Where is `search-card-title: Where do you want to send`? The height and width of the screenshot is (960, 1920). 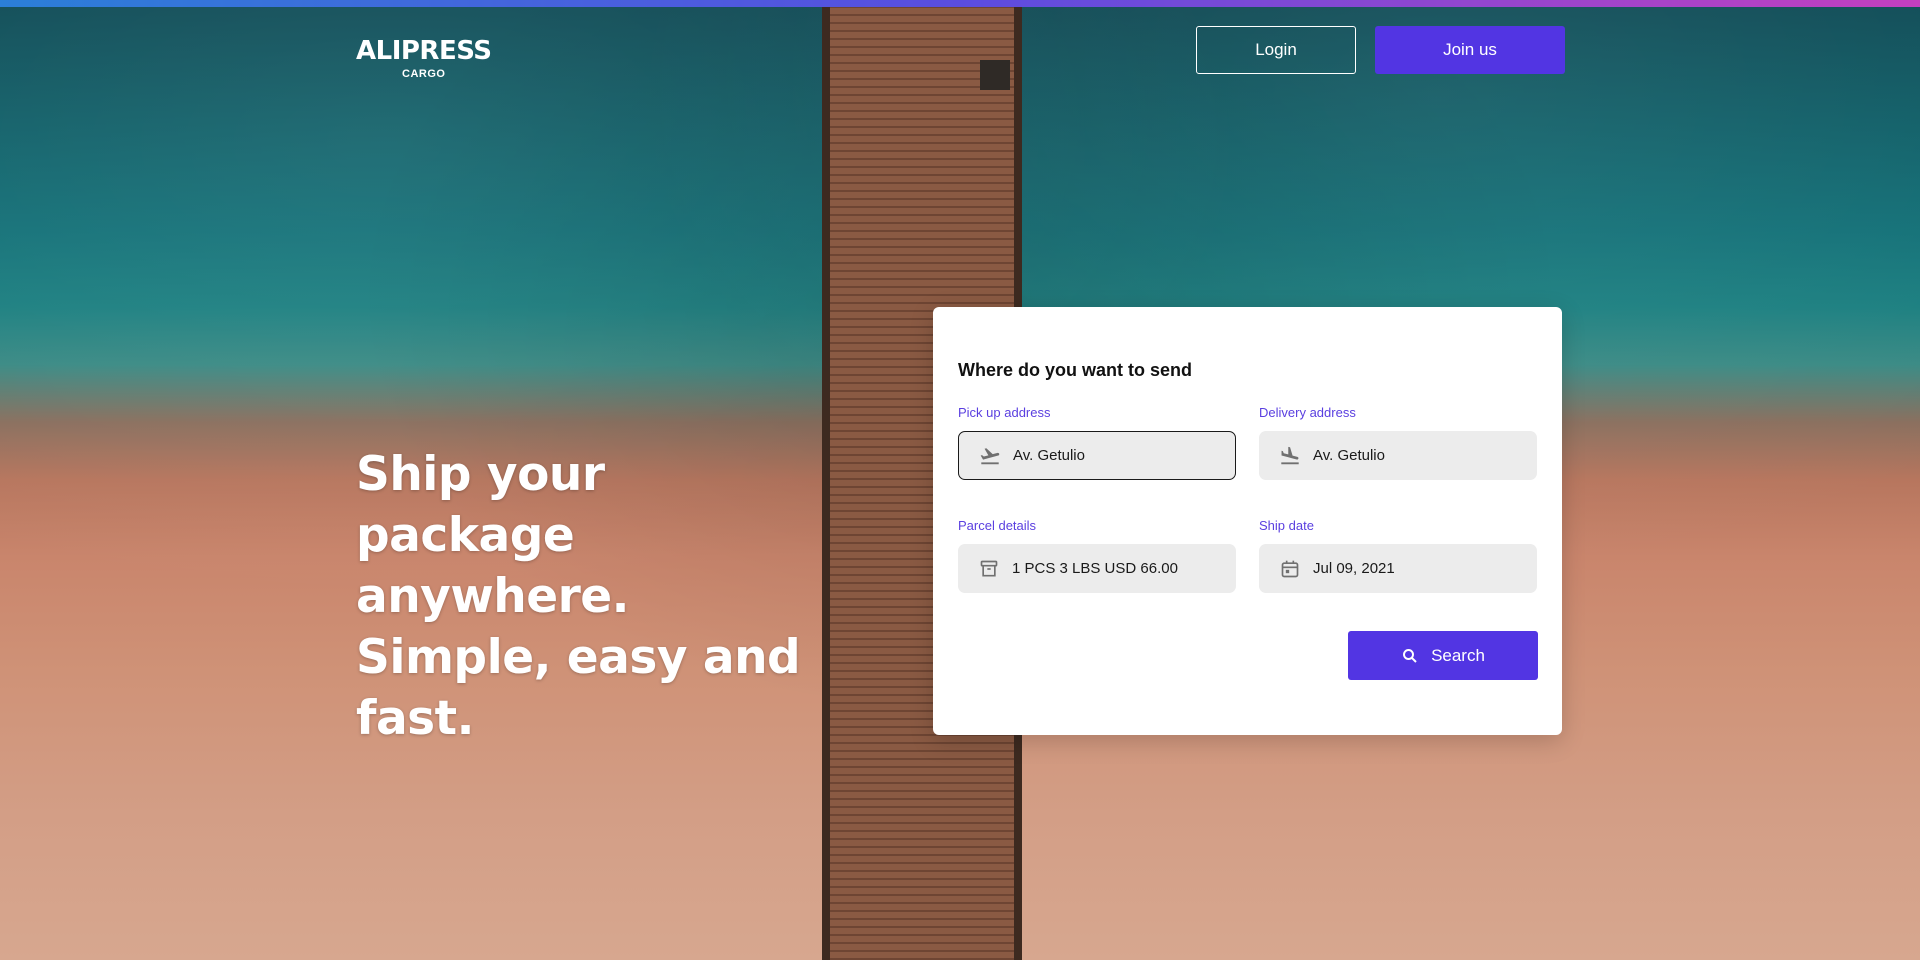 search-card-title: Where do you want to send is located at coordinates (1075, 370).